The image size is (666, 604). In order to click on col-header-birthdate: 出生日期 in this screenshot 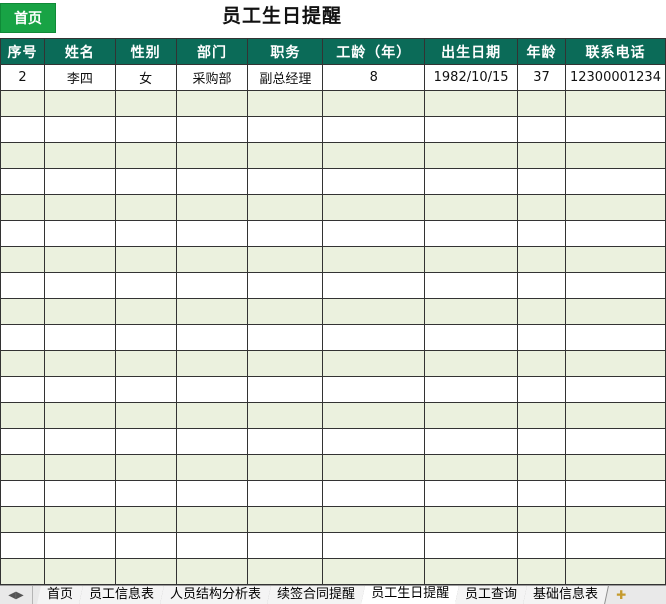, I will do `click(471, 51)`.